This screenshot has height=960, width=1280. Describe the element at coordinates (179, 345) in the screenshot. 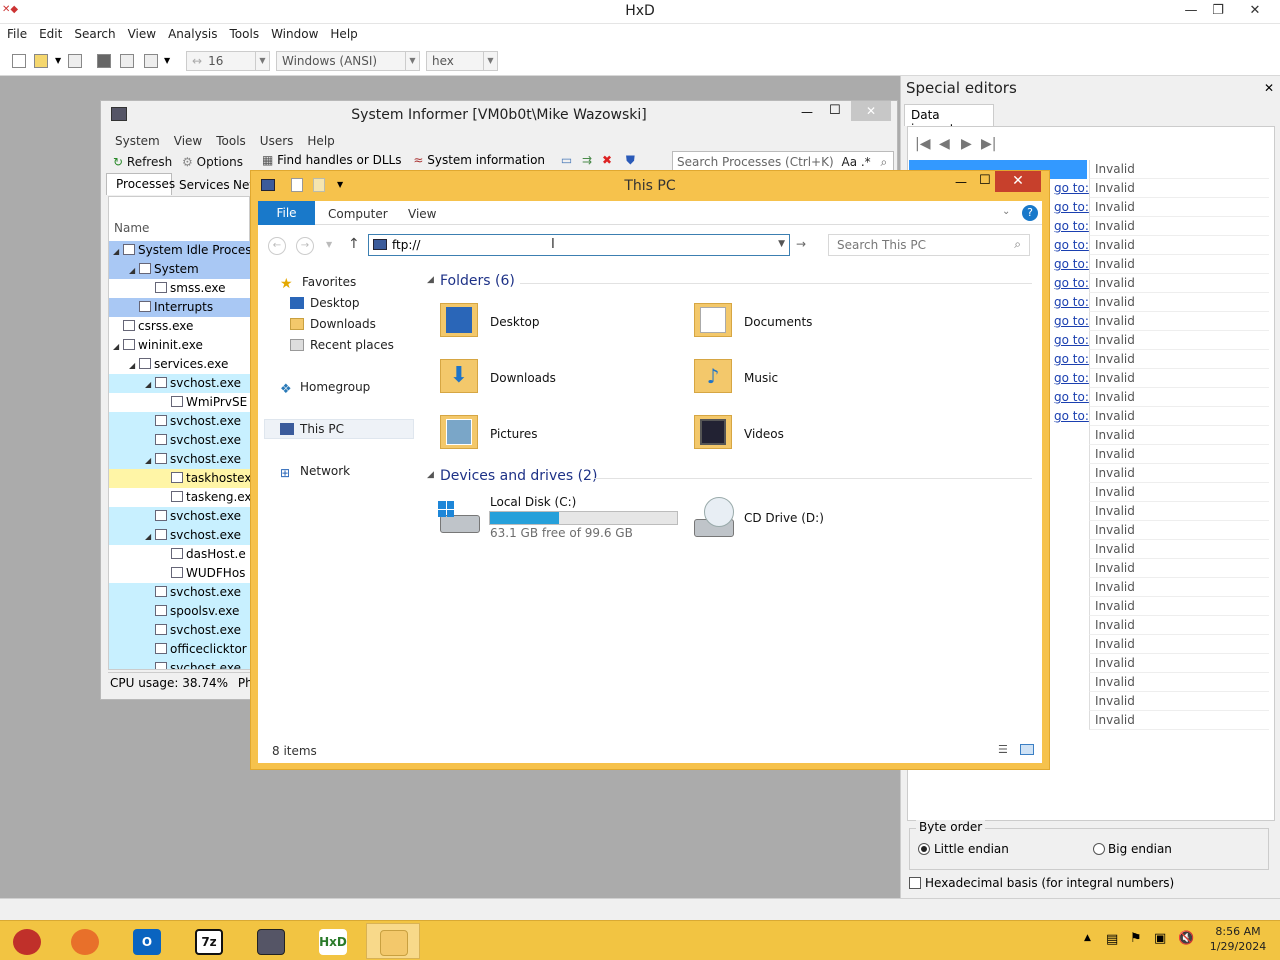

I see `process-row: ◢ wininit.exe` at that location.